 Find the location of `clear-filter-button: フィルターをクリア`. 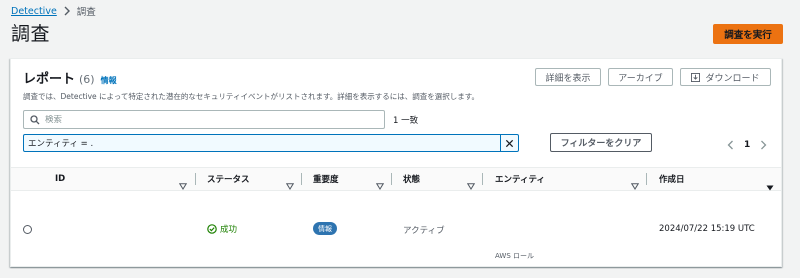

clear-filter-button: フィルターをクリア is located at coordinates (601, 142).